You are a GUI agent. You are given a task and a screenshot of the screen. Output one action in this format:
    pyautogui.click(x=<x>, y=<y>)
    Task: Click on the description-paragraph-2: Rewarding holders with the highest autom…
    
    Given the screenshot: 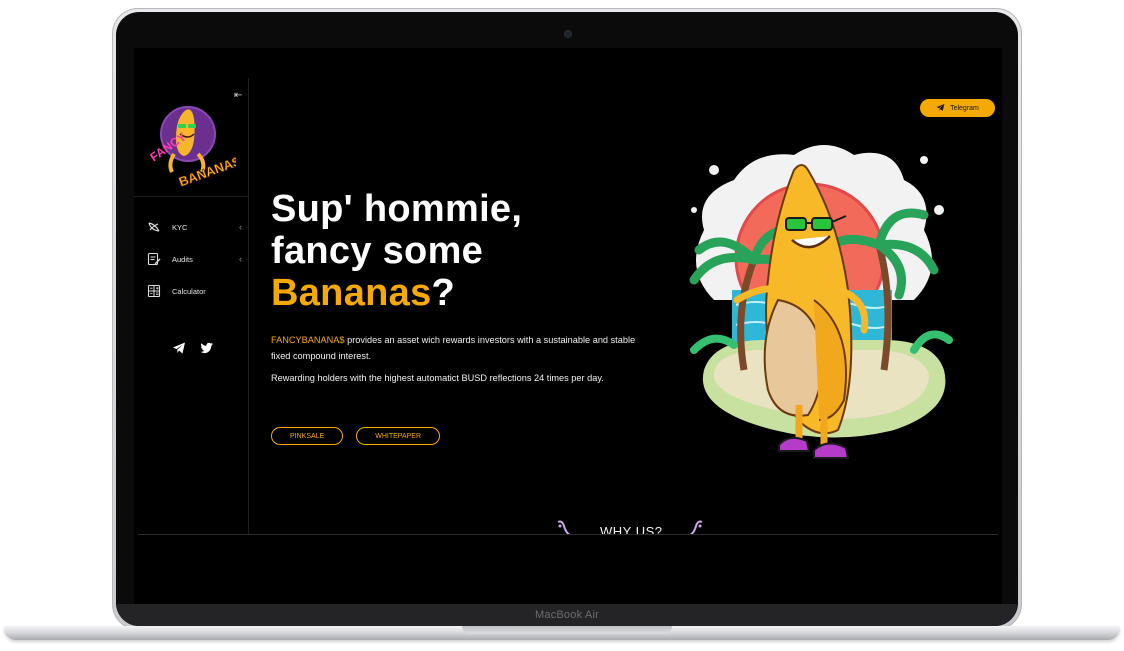 What is the action you would take?
    pyautogui.click(x=437, y=378)
    